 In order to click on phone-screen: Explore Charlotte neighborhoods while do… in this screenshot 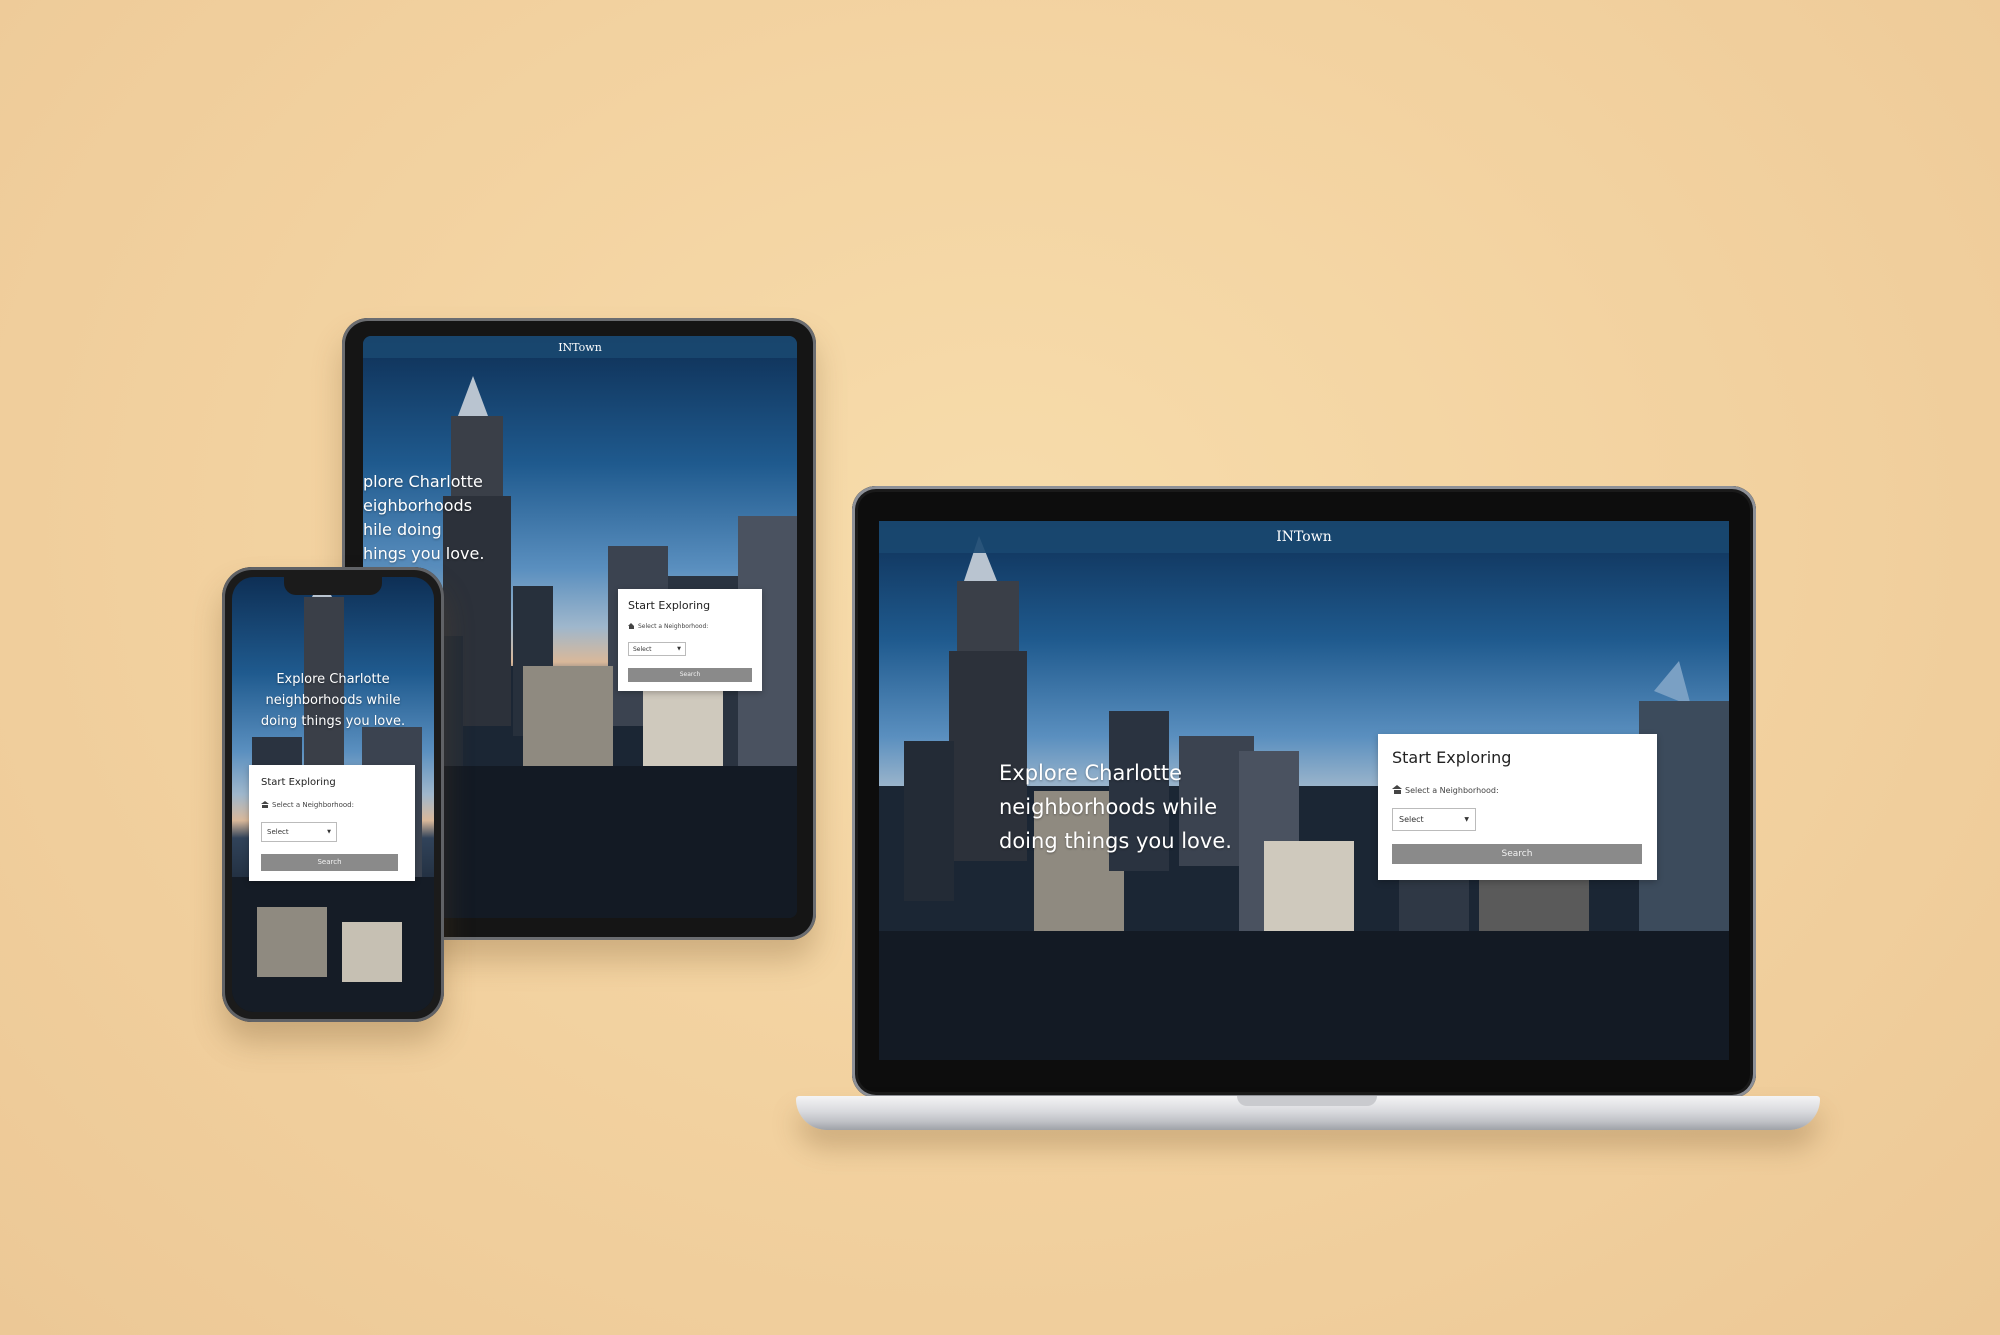, I will do `click(333, 794)`.